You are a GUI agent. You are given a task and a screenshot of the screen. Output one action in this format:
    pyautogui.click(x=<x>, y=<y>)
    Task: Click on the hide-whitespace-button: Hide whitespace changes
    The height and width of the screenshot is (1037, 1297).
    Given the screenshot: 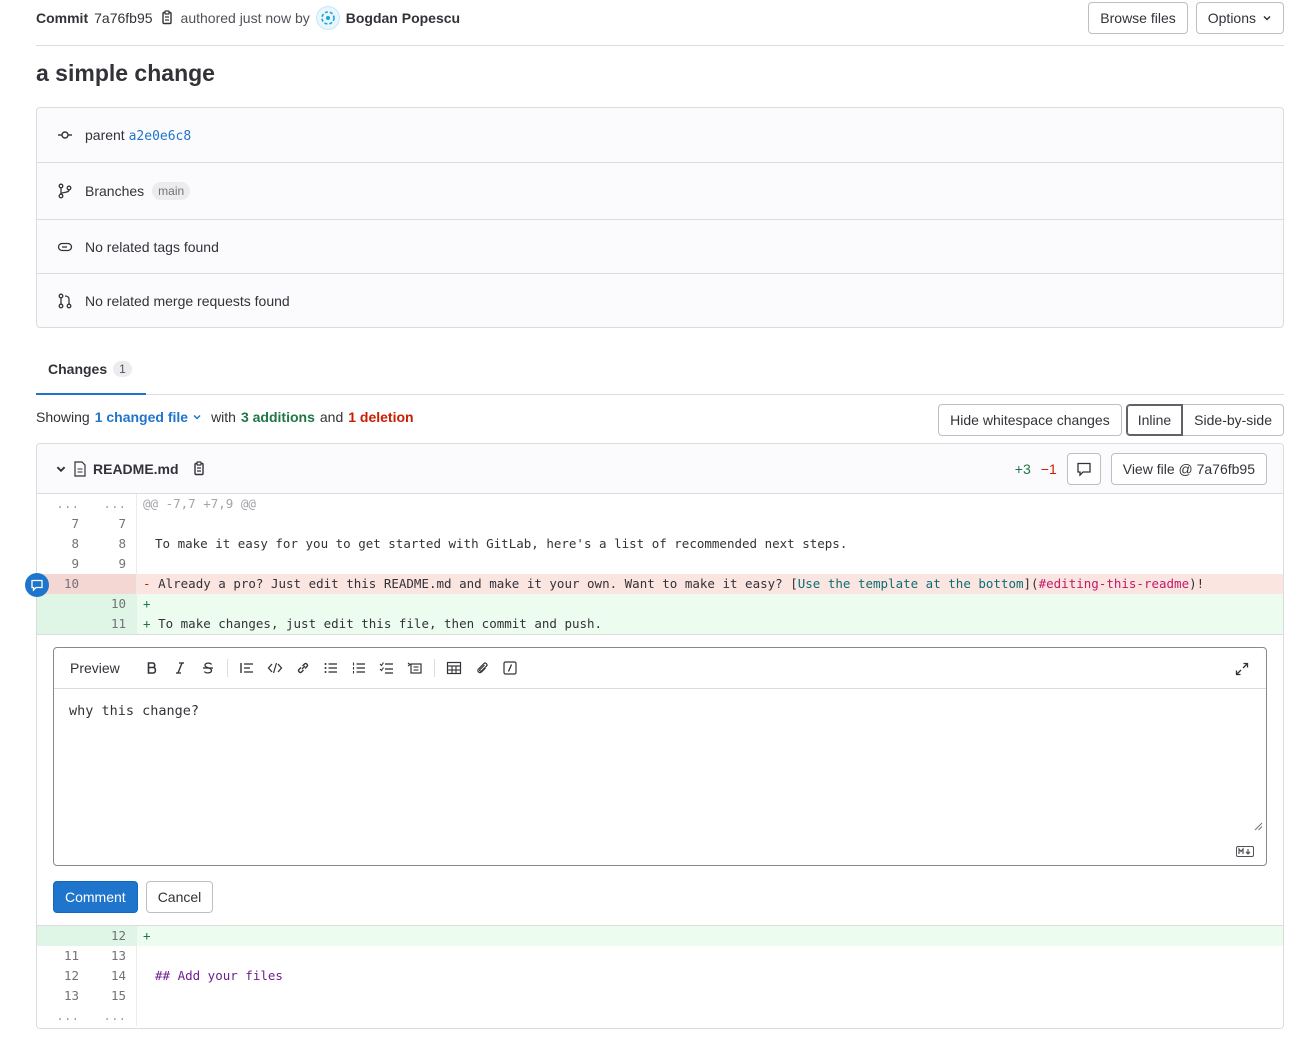 What is the action you would take?
    pyautogui.click(x=1030, y=420)
    